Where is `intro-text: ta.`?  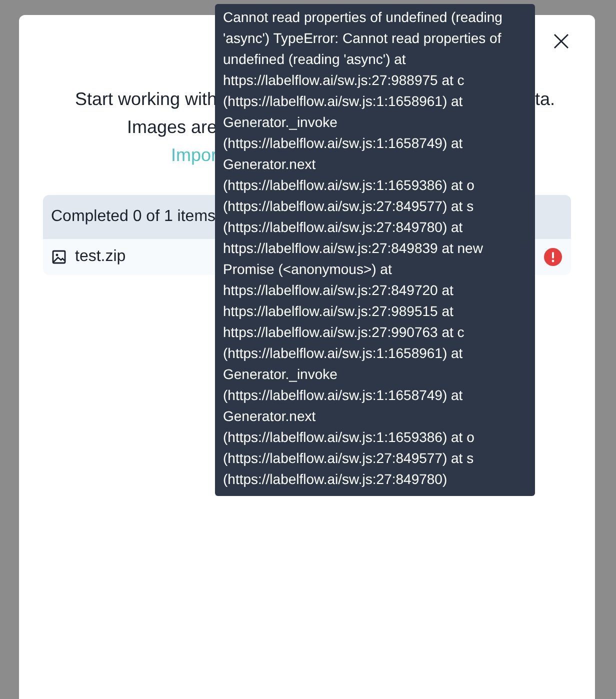
intro-text: ta. is located at coordinates (545, 99).